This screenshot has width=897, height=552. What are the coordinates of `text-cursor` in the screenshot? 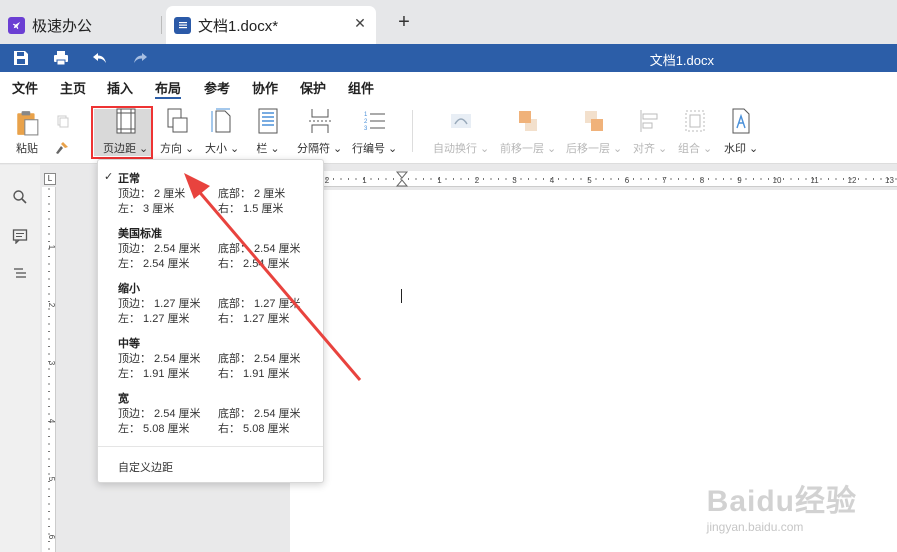 It's located at (401, 296).